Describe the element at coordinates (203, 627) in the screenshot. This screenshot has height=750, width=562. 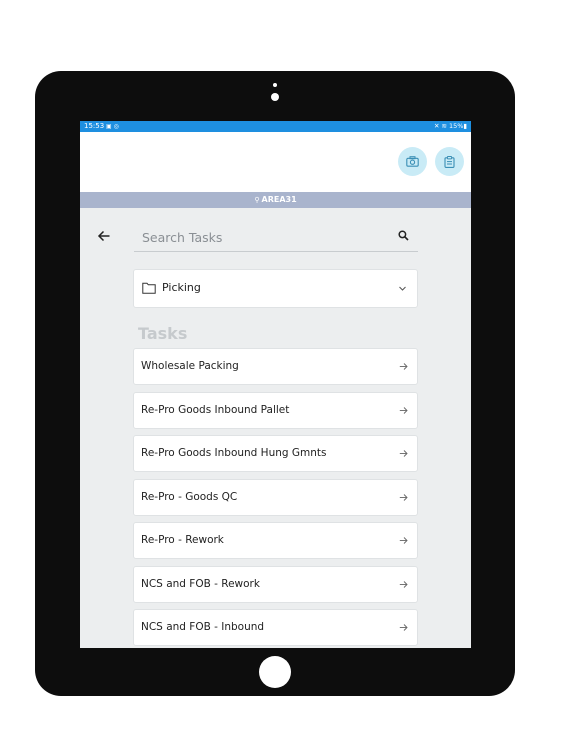
I see `task-label: NCS and FOB - Inbound` at that location.